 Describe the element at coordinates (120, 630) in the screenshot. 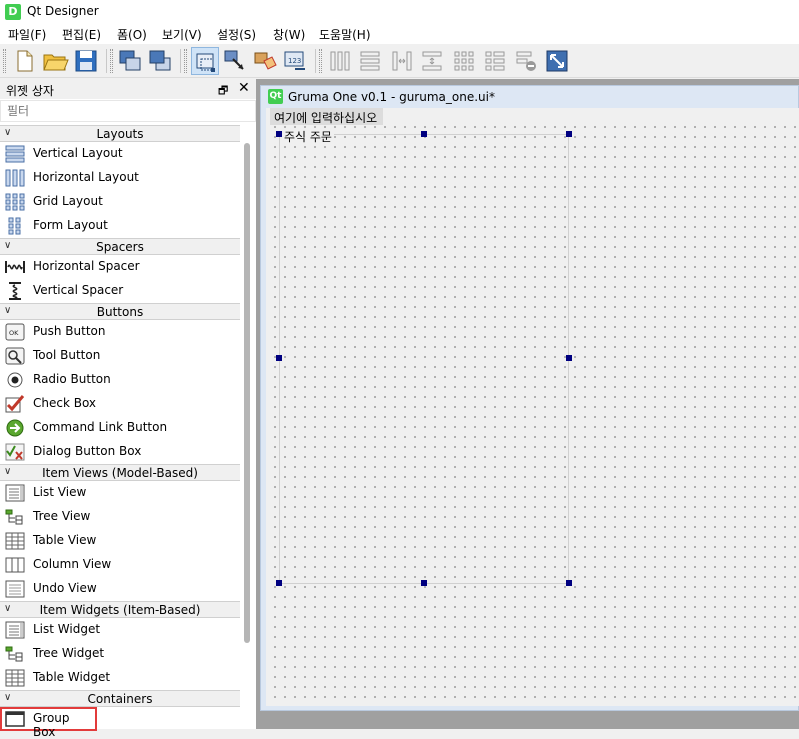

I see `widget-item-list-widget: List Widget` at that location.